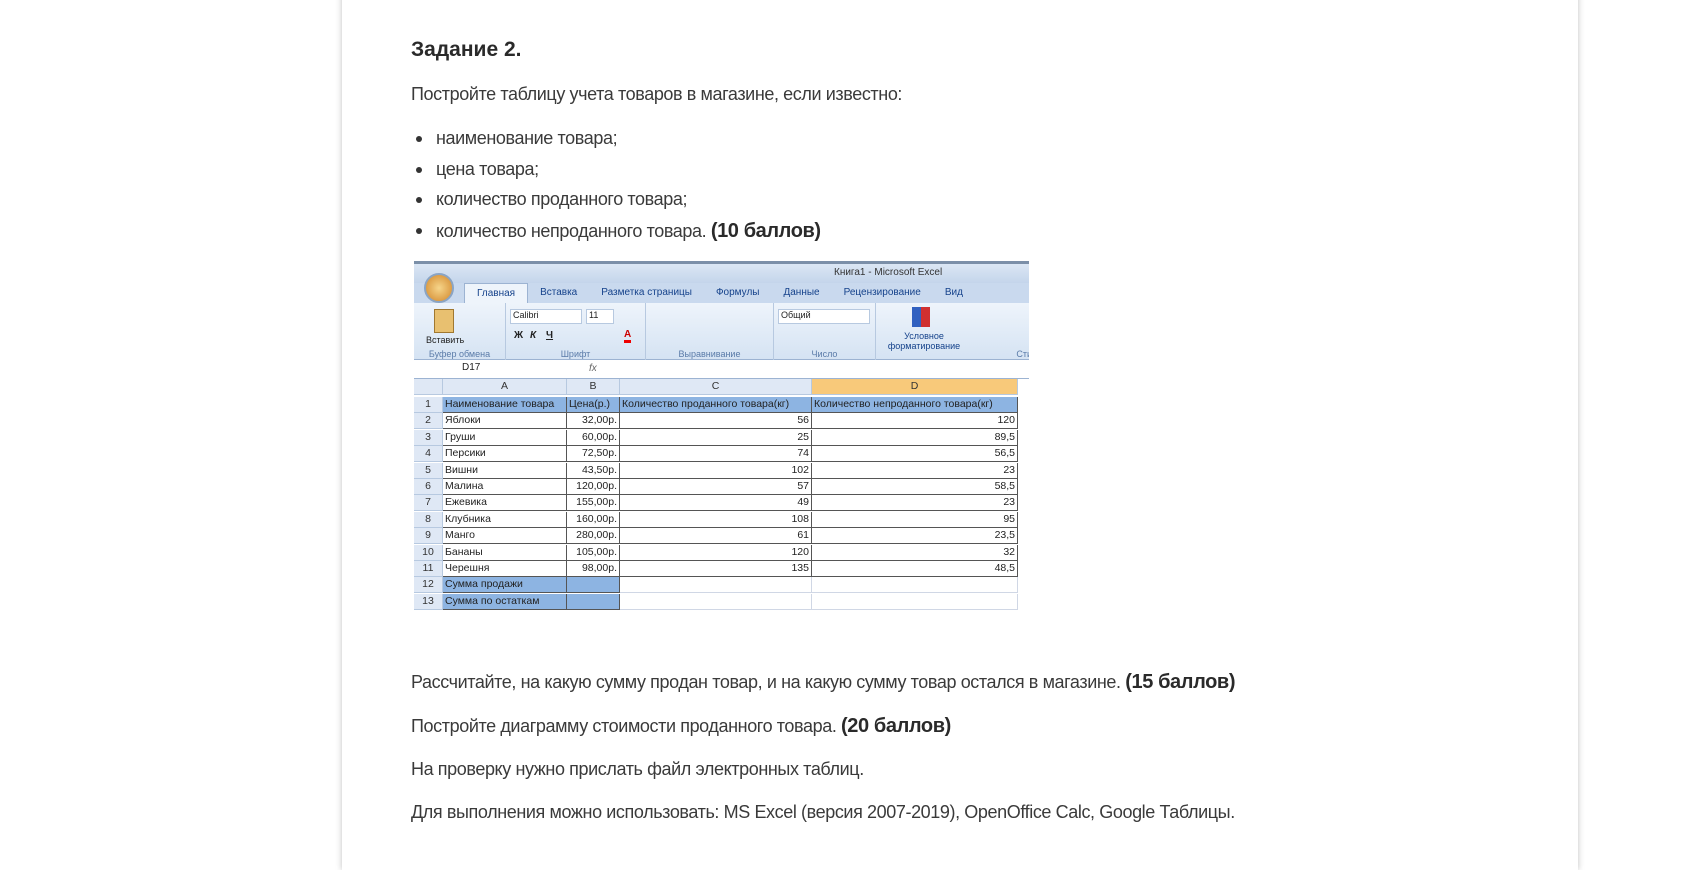 This screenshot has height=870, width=1698. I want to click on table-cell: 61, so click(716, 536).